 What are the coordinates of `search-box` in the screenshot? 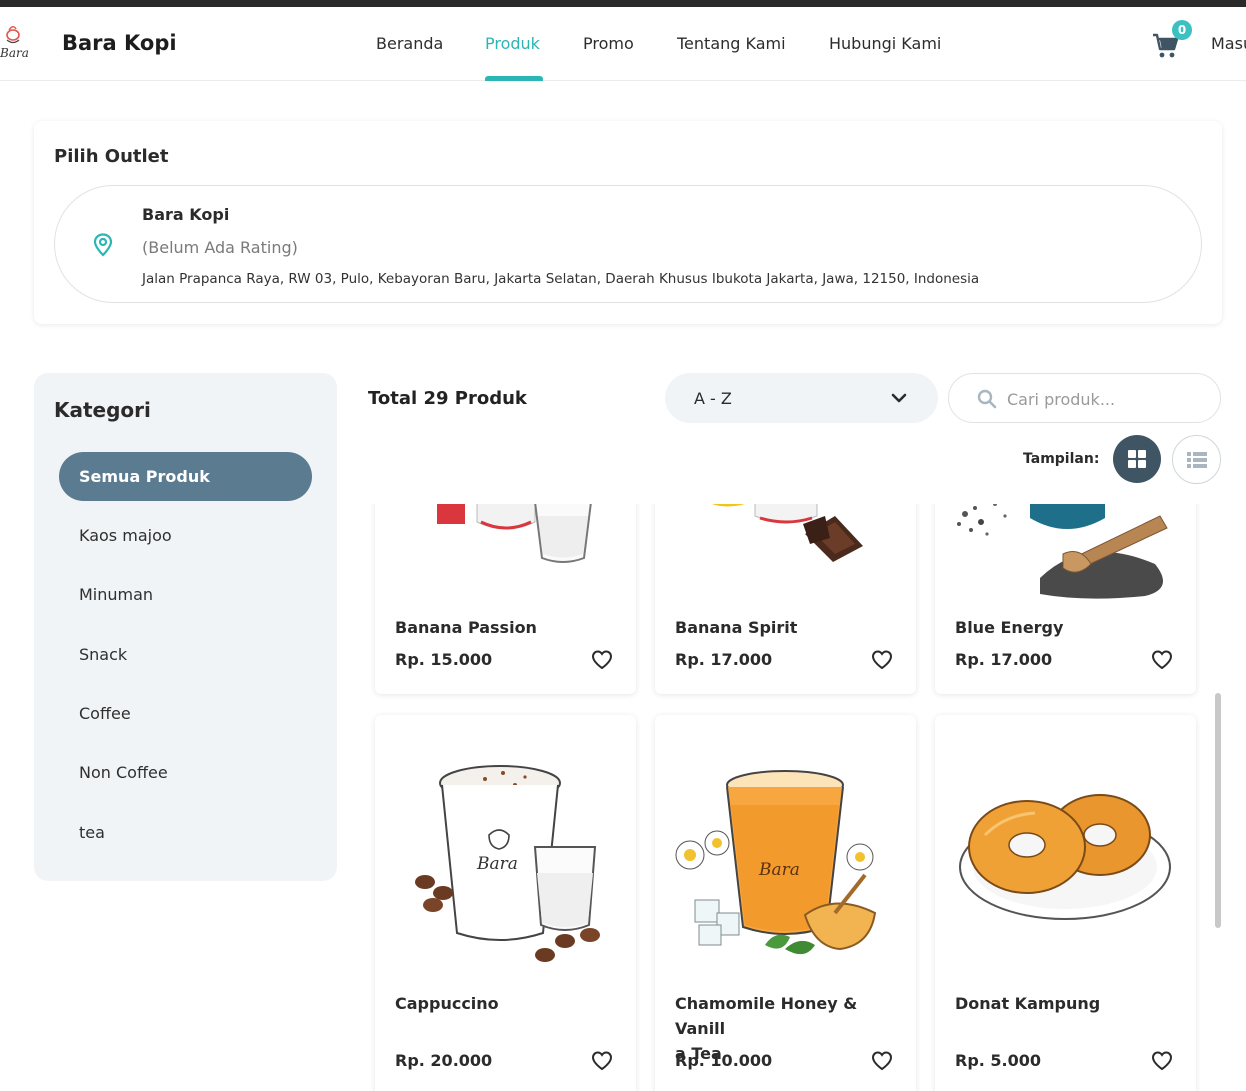 It's located at (1084, 398).